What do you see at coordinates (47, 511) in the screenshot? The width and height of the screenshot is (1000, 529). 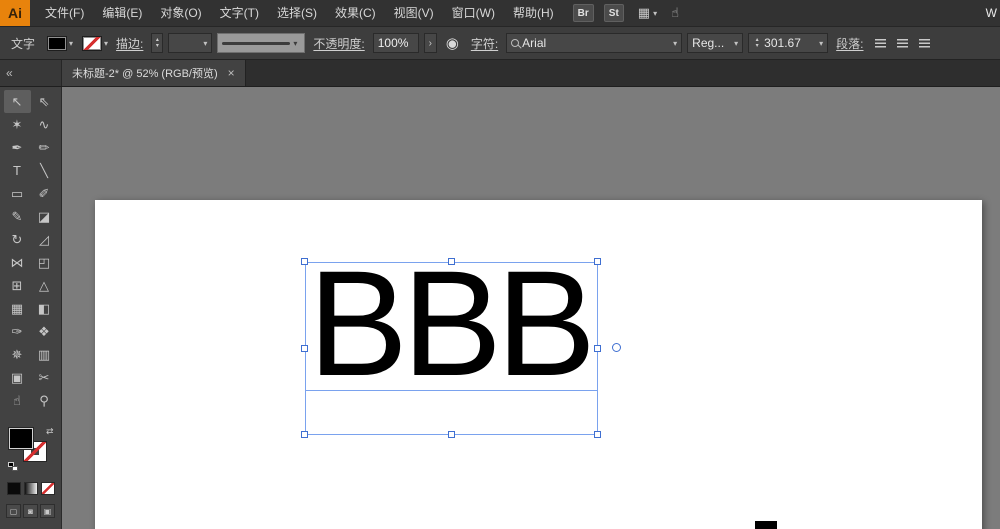 I see `draw-inside-button: ▣` at bounding box center [47, 511].